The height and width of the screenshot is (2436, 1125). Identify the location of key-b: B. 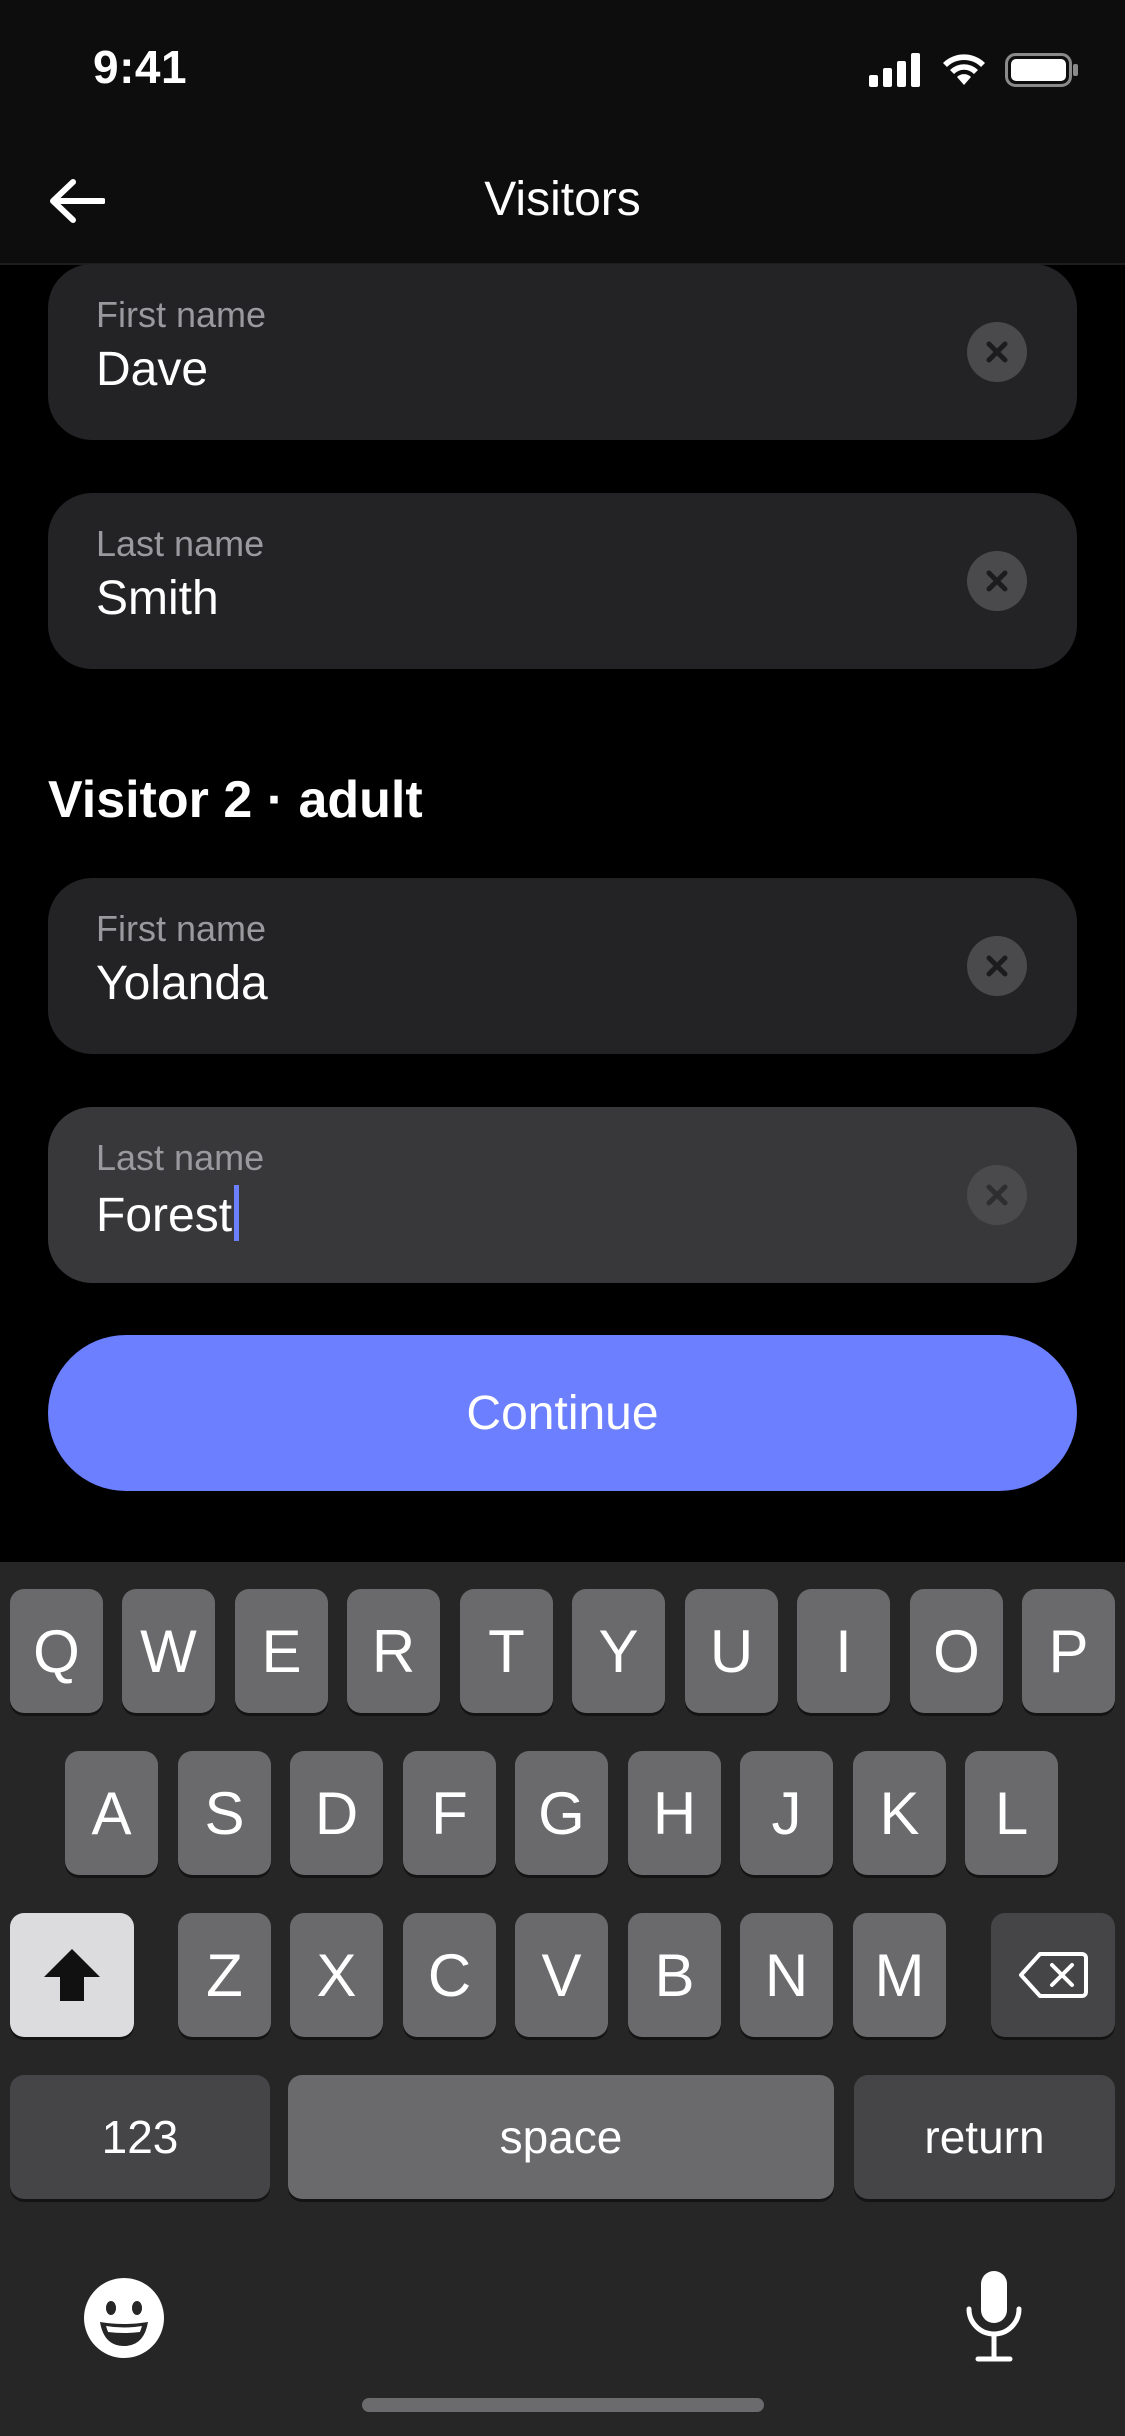
(674, 1975).